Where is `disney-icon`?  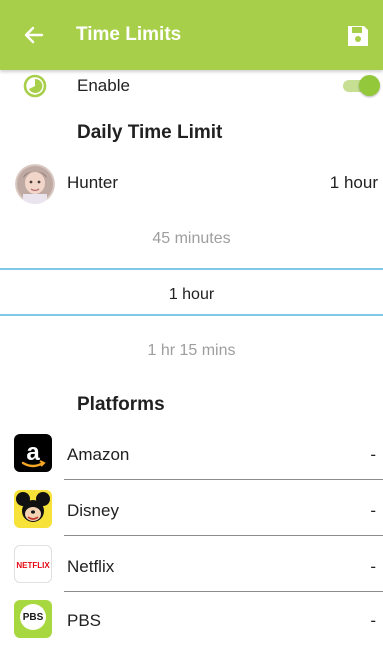
disney-icon is located at coordinates (33, 509).